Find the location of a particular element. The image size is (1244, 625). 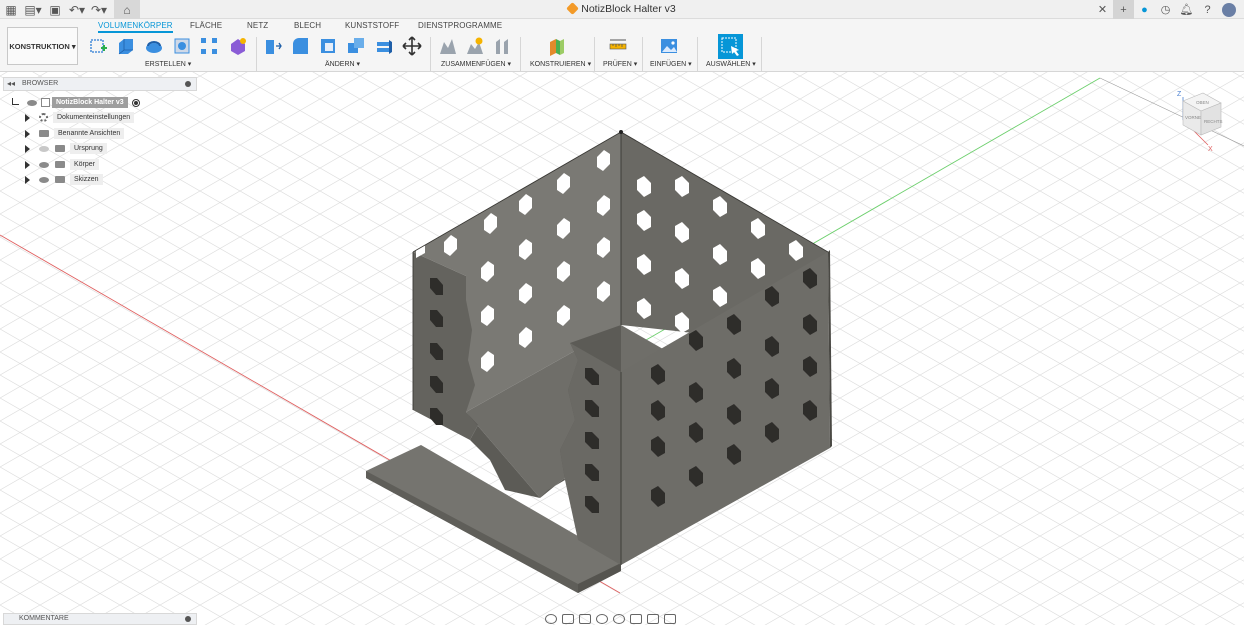

tab-kunststoff: KUNSTSTOFF is located at coordinates (372, 25).